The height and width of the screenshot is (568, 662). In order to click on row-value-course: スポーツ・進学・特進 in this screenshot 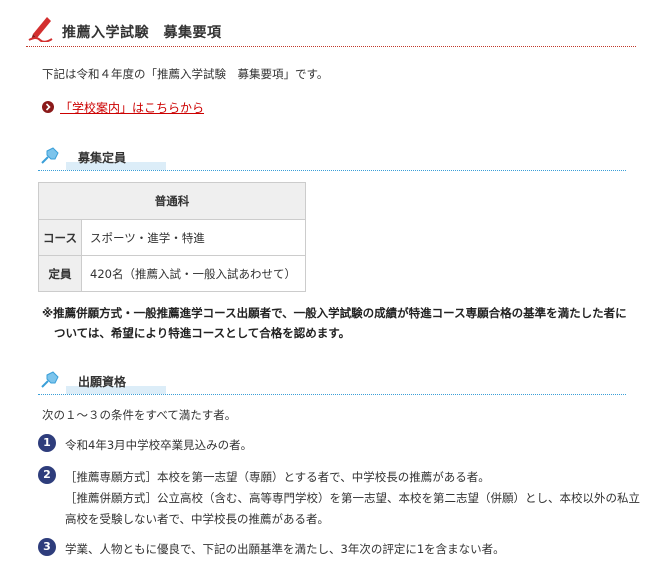, I will do `click(193, 237)`.